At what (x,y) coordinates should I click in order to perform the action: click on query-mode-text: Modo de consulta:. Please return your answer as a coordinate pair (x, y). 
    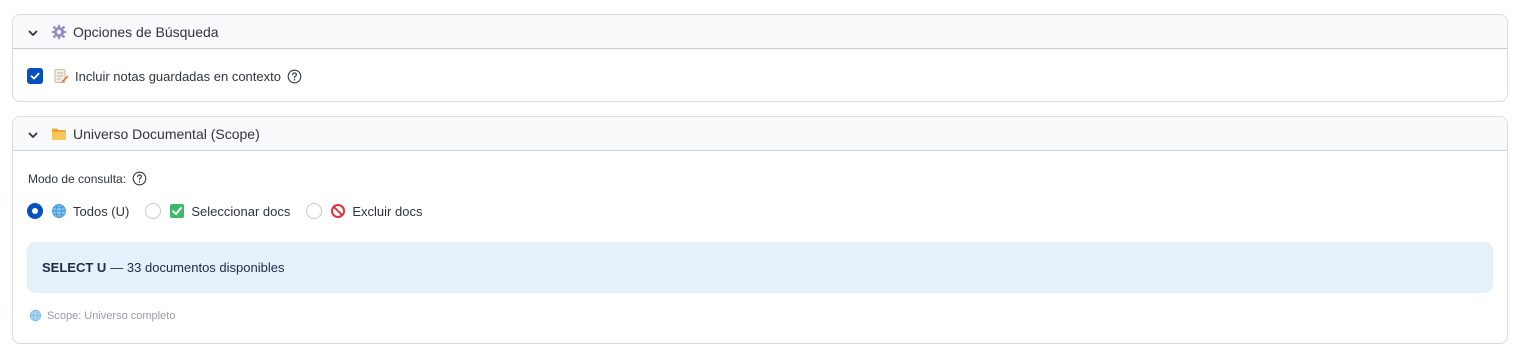
    Looking at the image, I should click on (77, 178).